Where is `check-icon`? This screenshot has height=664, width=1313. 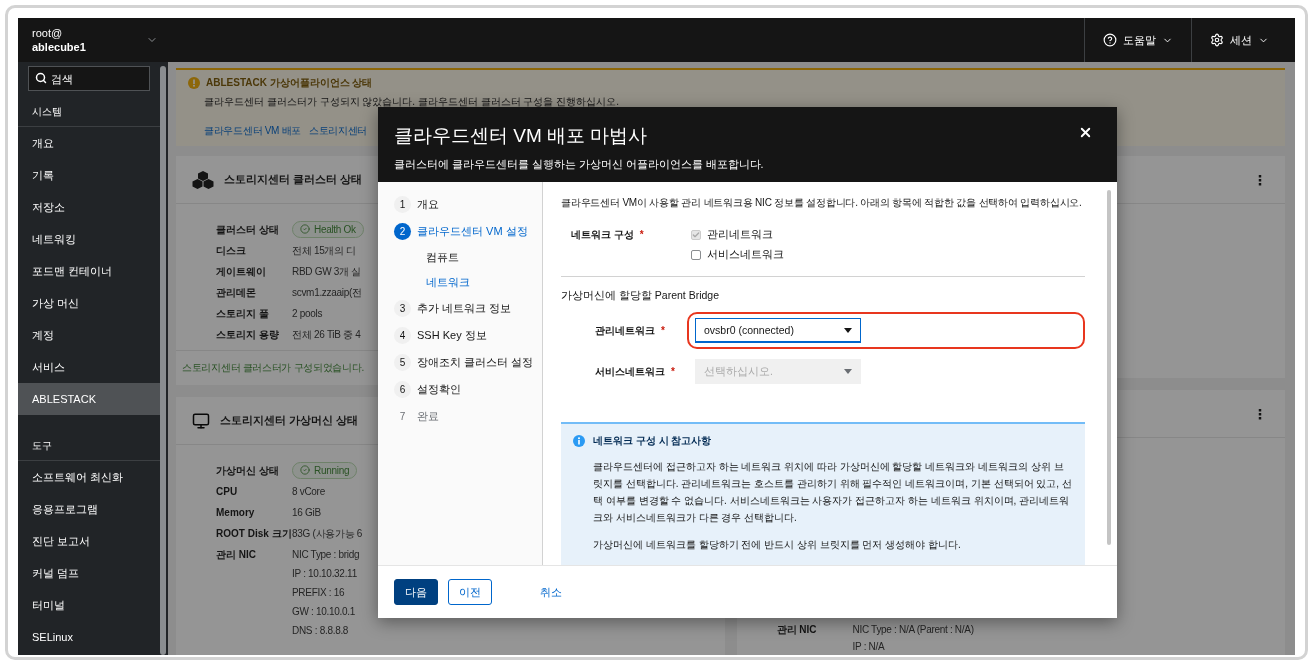
check-icon is located at coordinates (696, 235).